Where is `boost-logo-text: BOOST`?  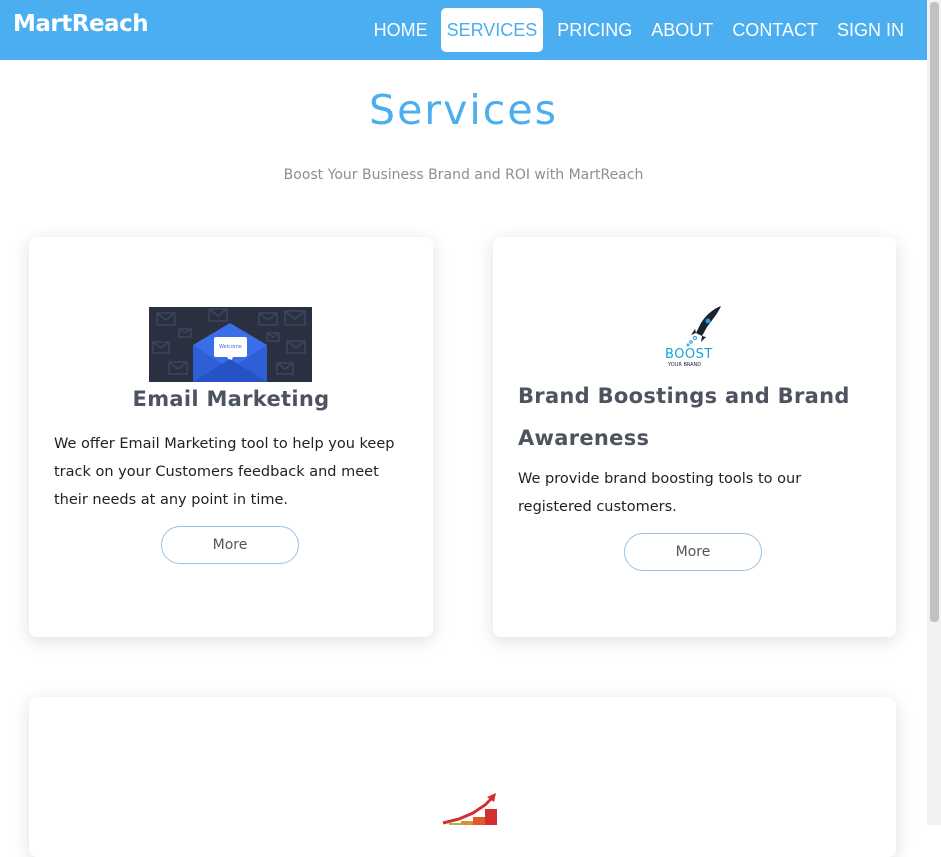 boost-logo-text: BOOST is located at coordinates (689, 354).